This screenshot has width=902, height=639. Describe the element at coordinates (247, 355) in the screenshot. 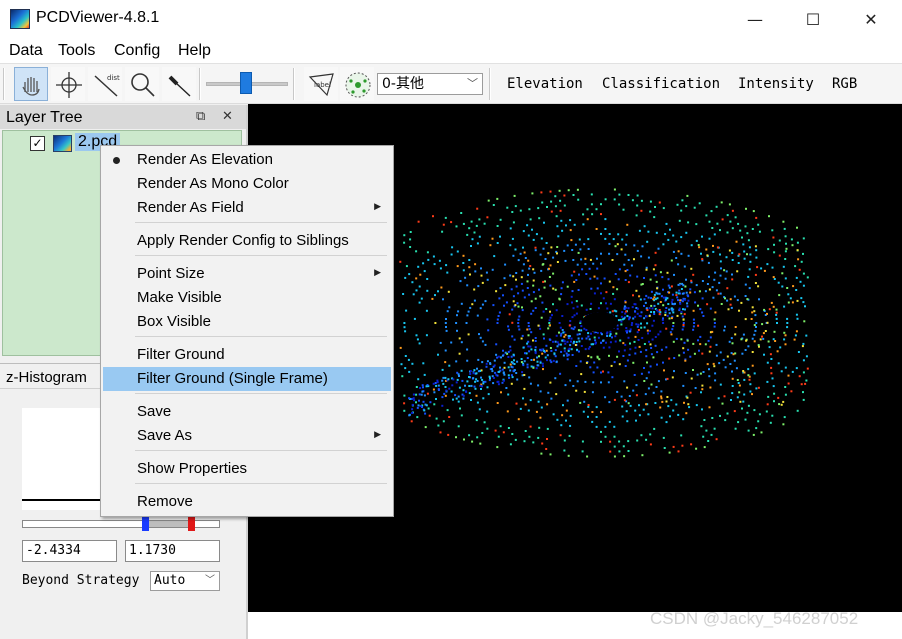

I see `menu-item-filter-ground: Filter Ground` at that location.